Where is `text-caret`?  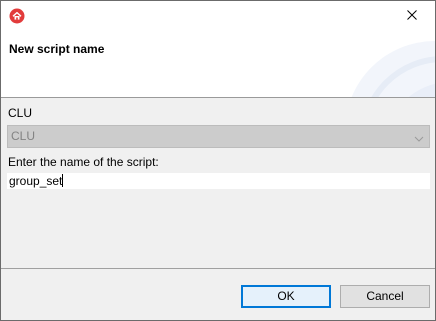
text-caret is located at coordinates (63, 180).